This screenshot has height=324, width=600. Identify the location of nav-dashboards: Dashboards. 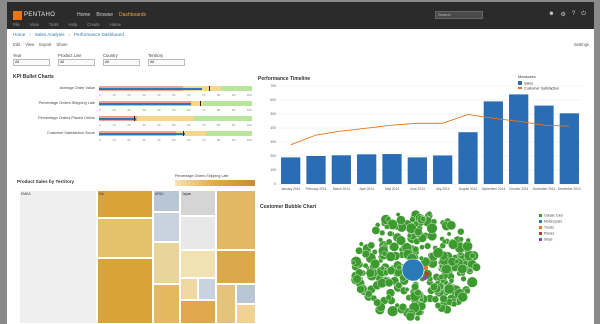
(132, 15).